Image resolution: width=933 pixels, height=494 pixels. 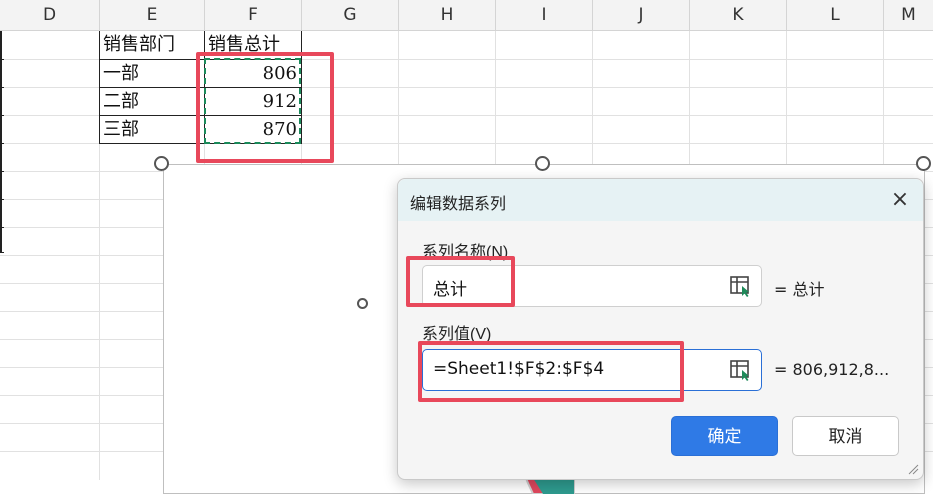 I want to click on resize-grip-icon, so click(x=913, y=469).